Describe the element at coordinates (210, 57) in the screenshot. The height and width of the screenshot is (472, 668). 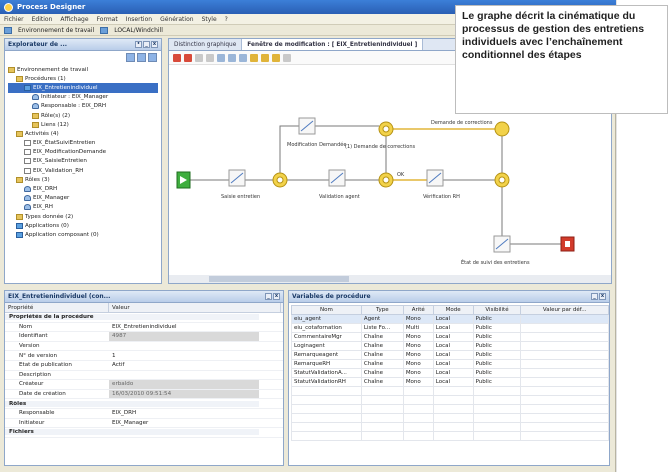
I see `paste-icon` at that location.